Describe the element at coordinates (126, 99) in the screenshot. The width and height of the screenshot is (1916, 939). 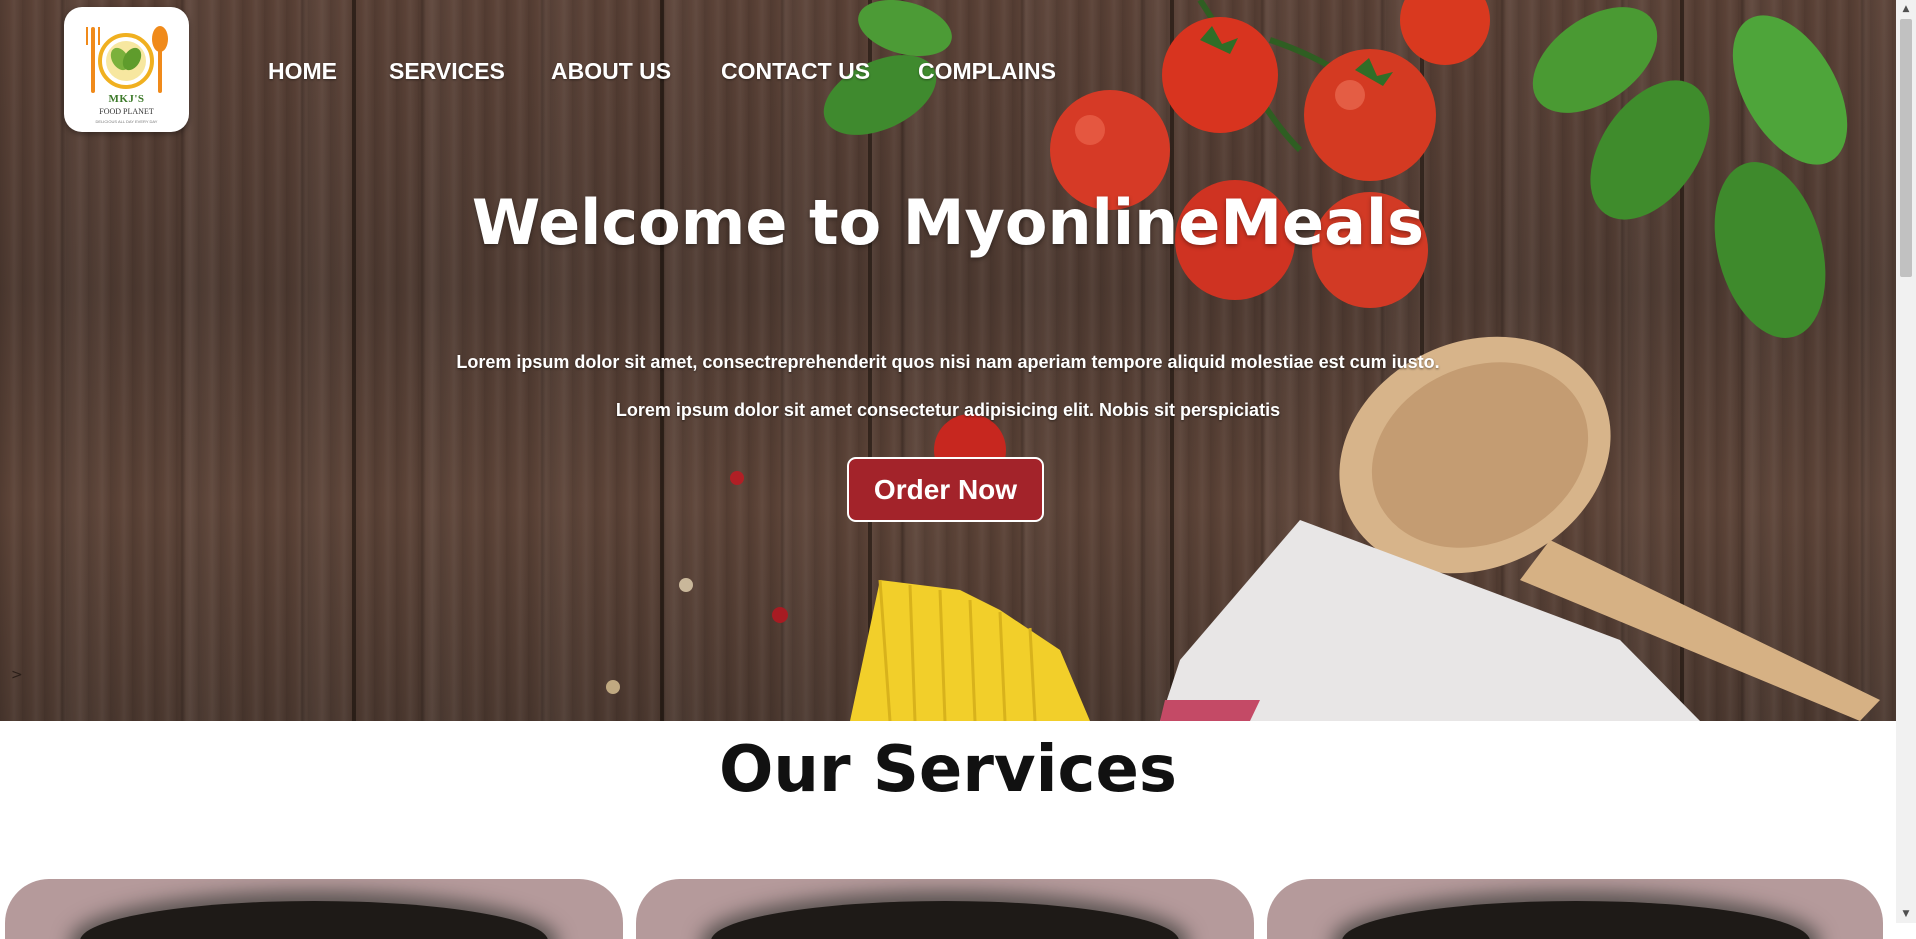
I see `logo-brand-text: MKJ'S` at that location.